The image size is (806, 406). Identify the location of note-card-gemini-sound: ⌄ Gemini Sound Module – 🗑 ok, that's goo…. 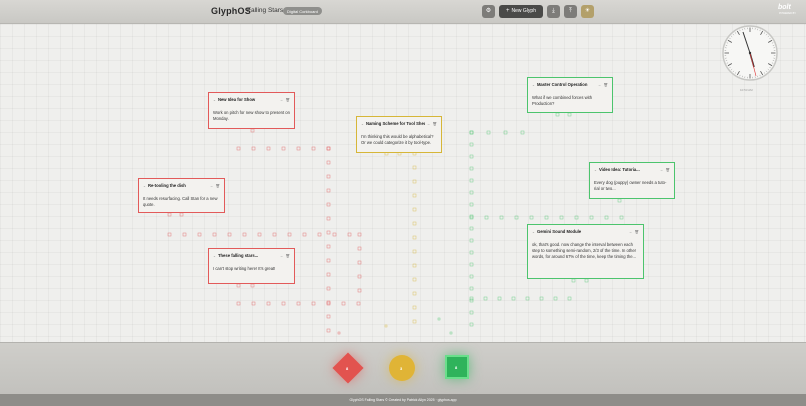
(585, 251).